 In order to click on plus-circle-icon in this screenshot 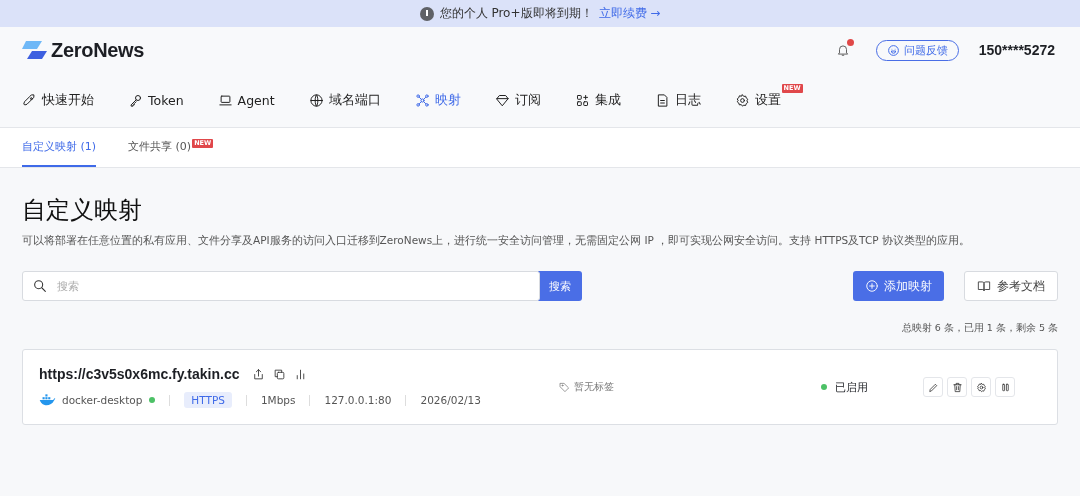, I will do `click(872, 286)`.